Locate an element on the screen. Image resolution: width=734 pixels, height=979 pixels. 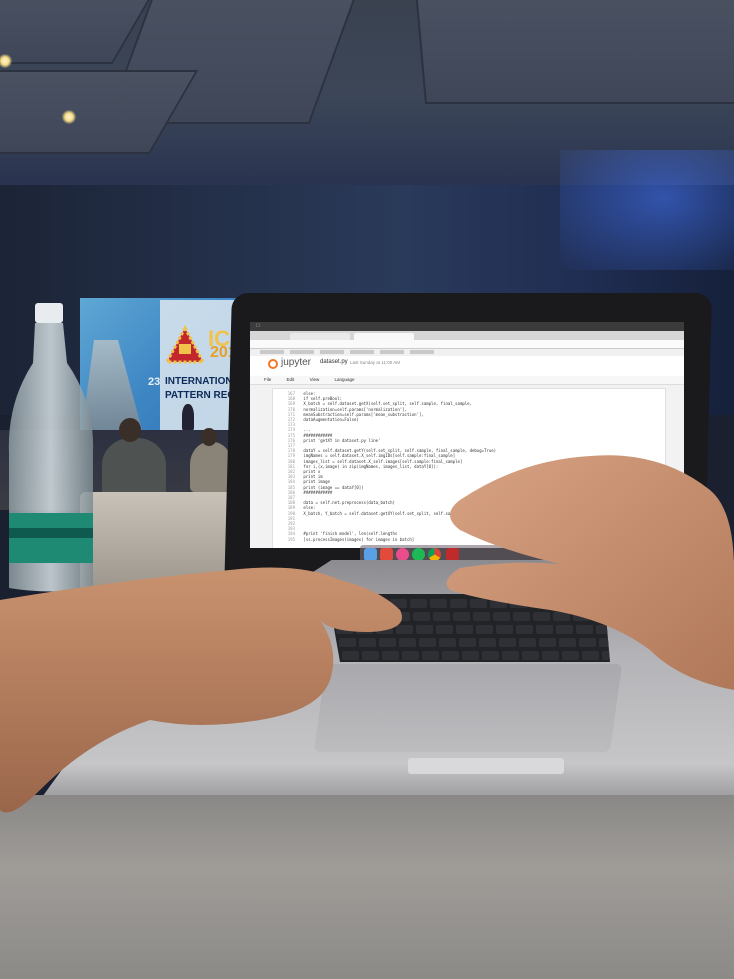
browser-tabs is located at coordinates (467, 335).